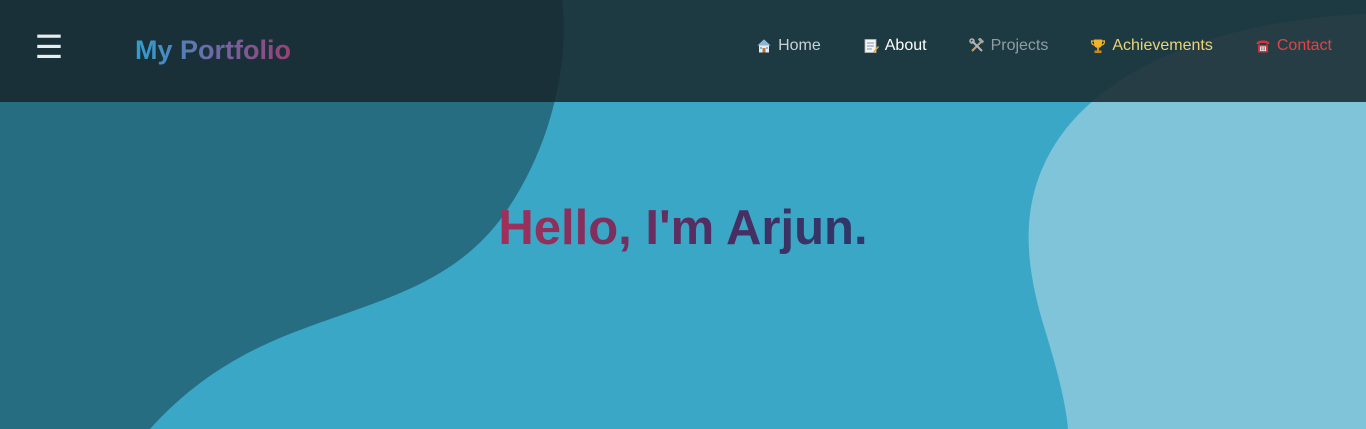 The image size is (1366, 429). I want to click on nav-links: Home About Projects Achievements Contact, so click(1023, 46).